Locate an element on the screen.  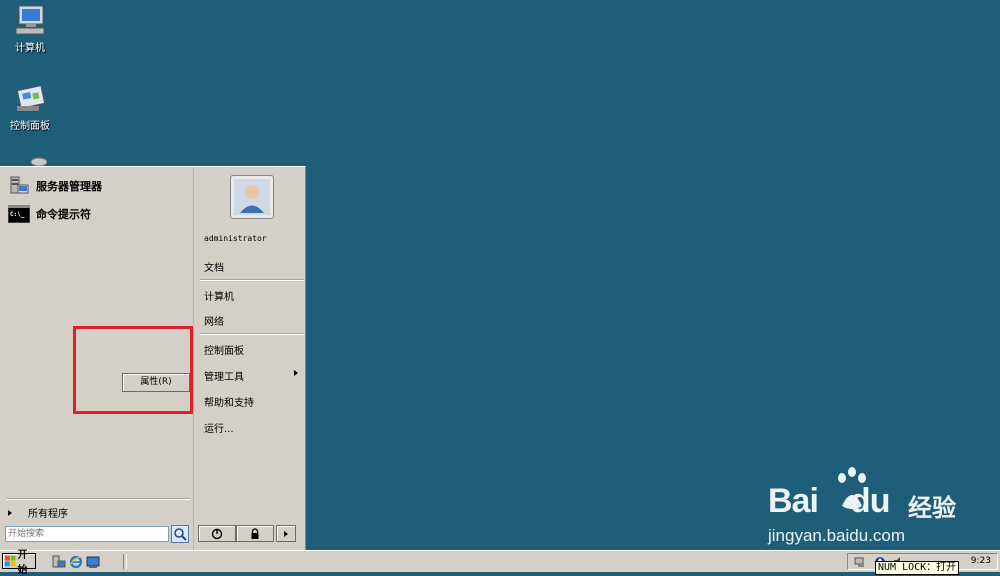
control-panel-icon is located at coordinates (31, 98).